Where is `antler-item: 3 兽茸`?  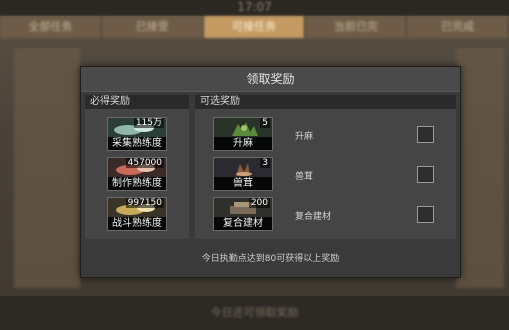 antler-item: 3 兽茸 is located at coordinates (243, 174).